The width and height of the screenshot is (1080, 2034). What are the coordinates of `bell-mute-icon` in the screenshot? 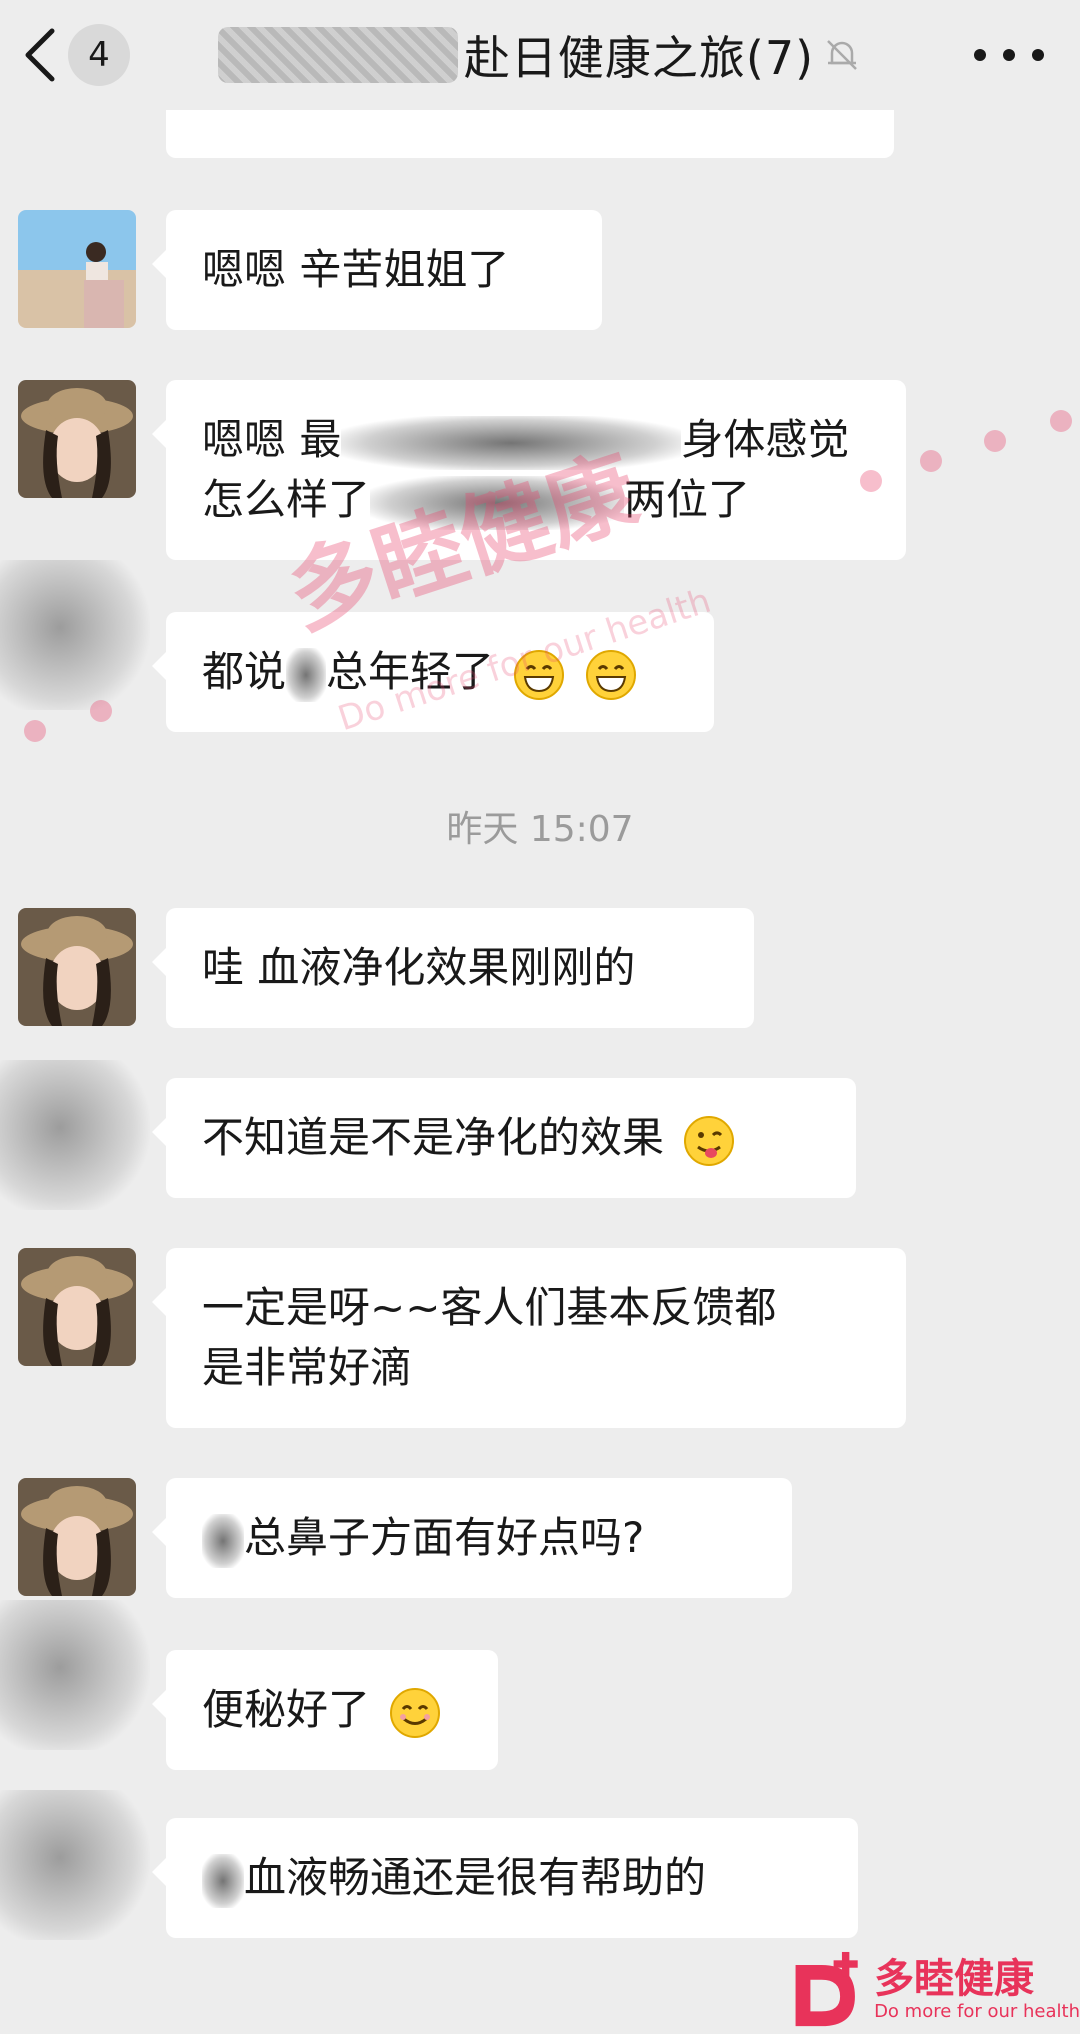 It's located at (842, 55).